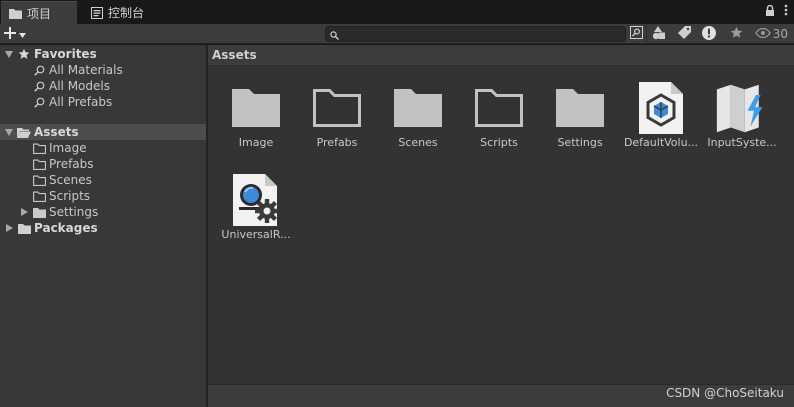 The image size is (794, 407). I want to click on project-toolbar: 30, so click(397, 34).